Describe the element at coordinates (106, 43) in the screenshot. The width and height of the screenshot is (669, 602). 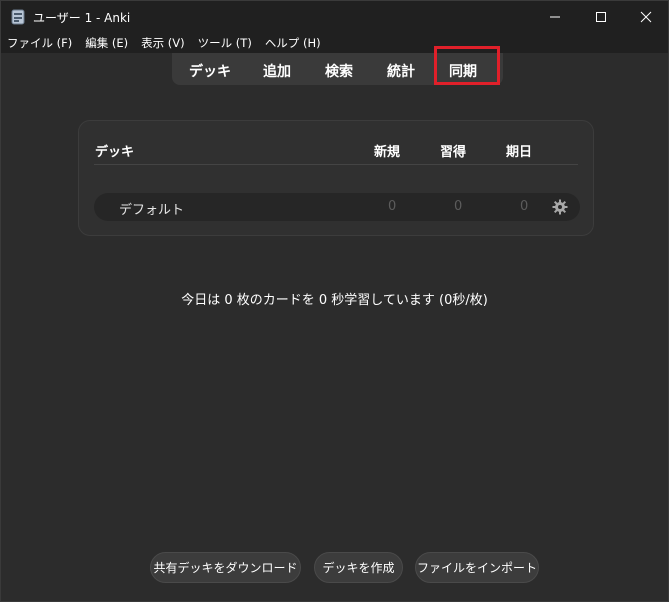
I see `menu-edit: 編集 (E)` at that location.